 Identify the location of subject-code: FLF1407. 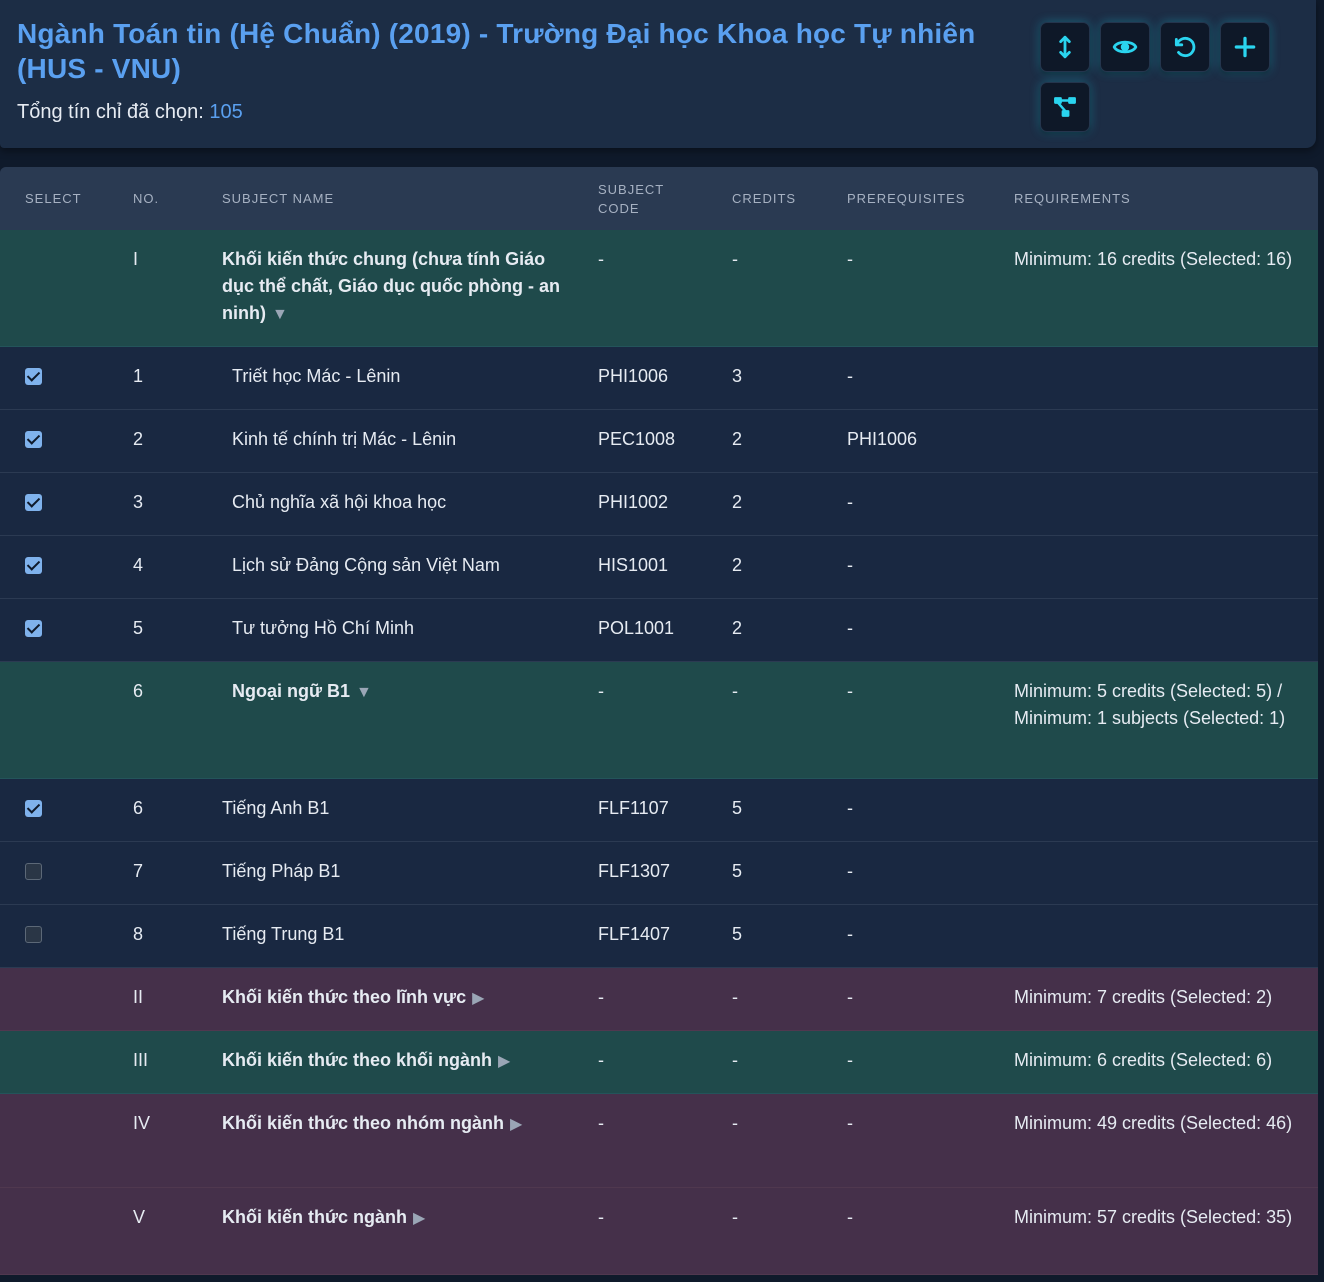
(634, 934).